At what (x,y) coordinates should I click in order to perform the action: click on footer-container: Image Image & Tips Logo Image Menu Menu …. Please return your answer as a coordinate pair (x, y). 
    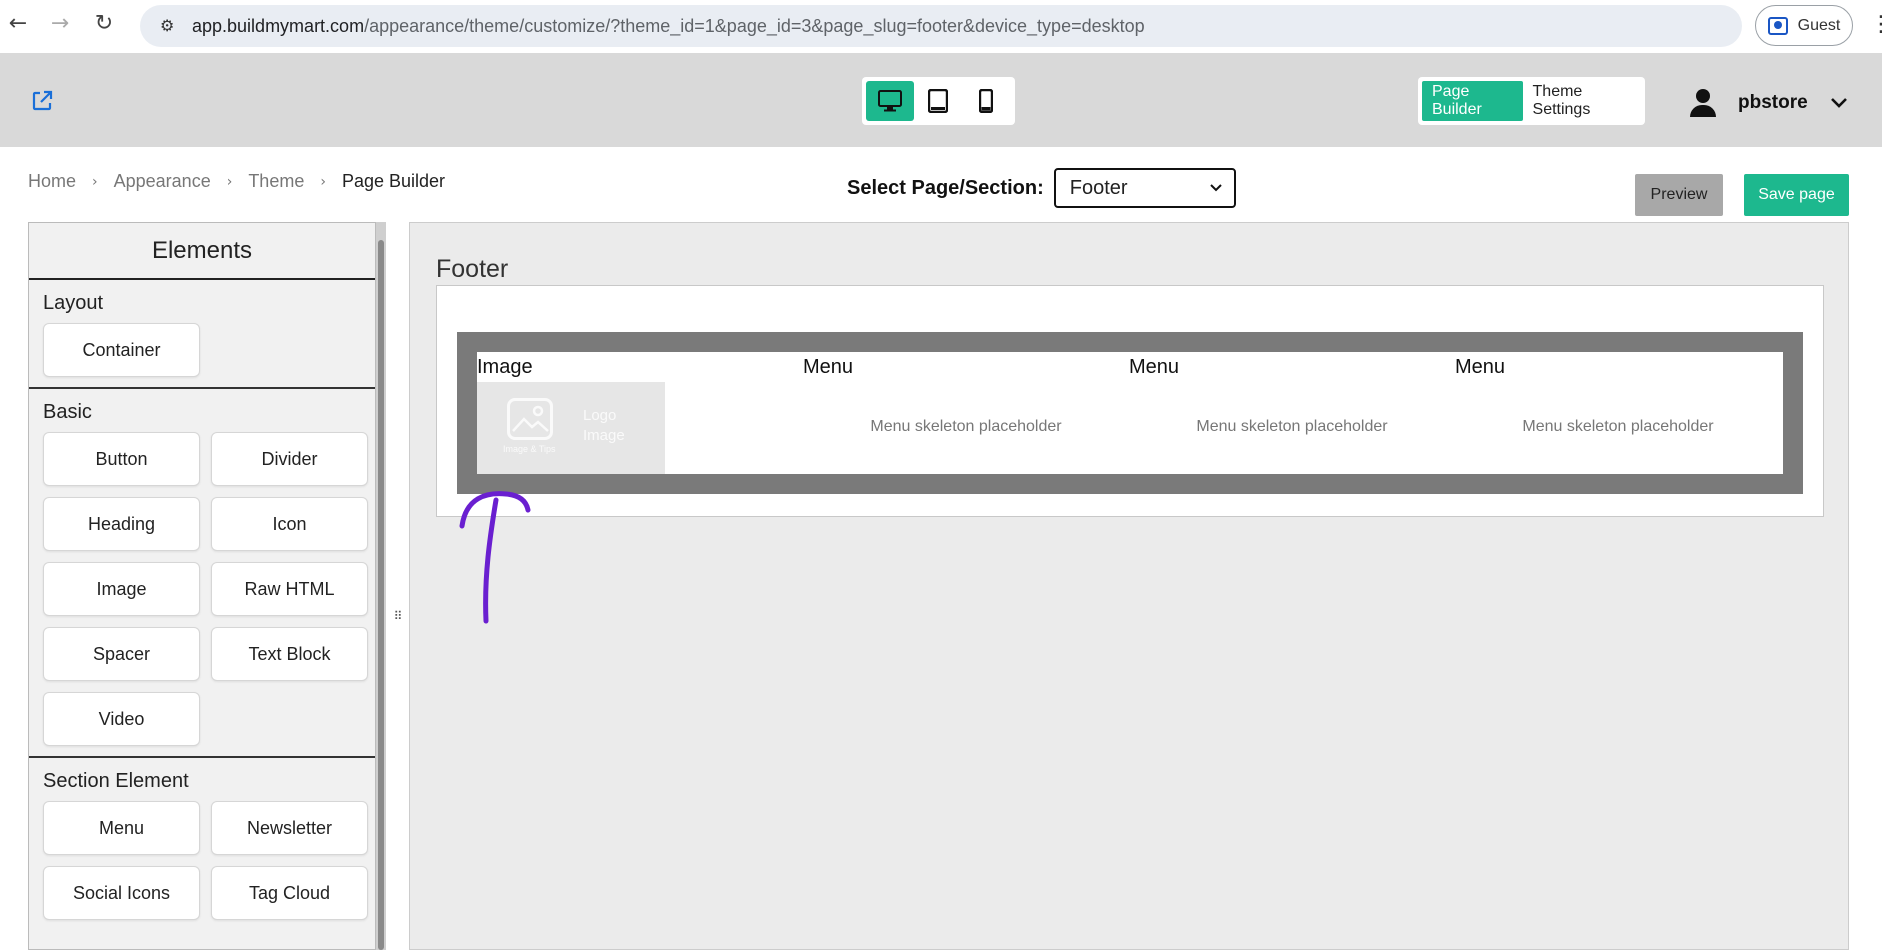
    Looking at the image, I should click on (1130, 413).